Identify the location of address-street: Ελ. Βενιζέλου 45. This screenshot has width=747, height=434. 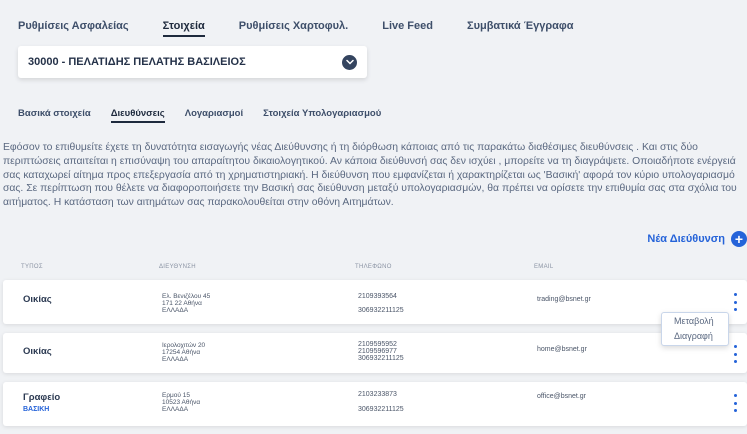
(186, 296).